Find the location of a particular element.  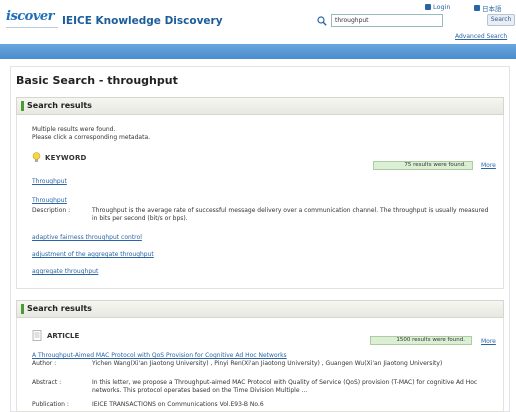

logo-underline is located at coordinates (32, 31).